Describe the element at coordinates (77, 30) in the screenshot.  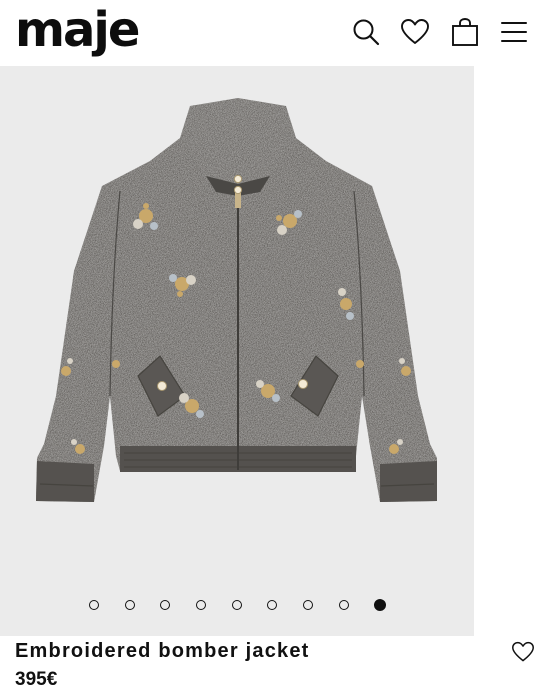
I see `brand-logo: maje` at that location.